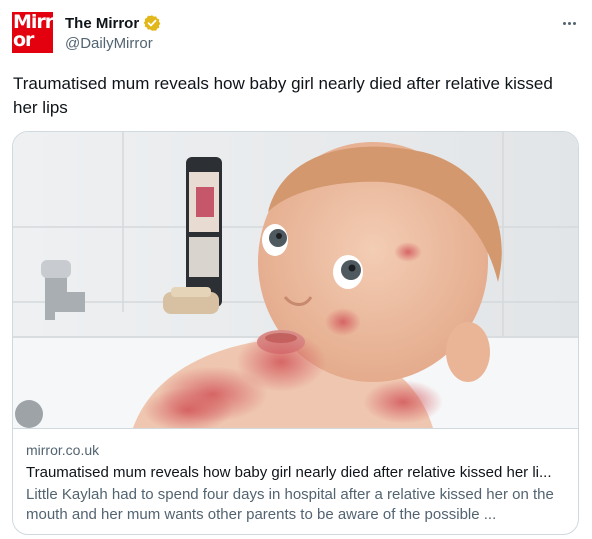 This screenshot has height=539, width=592. I want to click on name-row: The Mirror, so click(113, 23).